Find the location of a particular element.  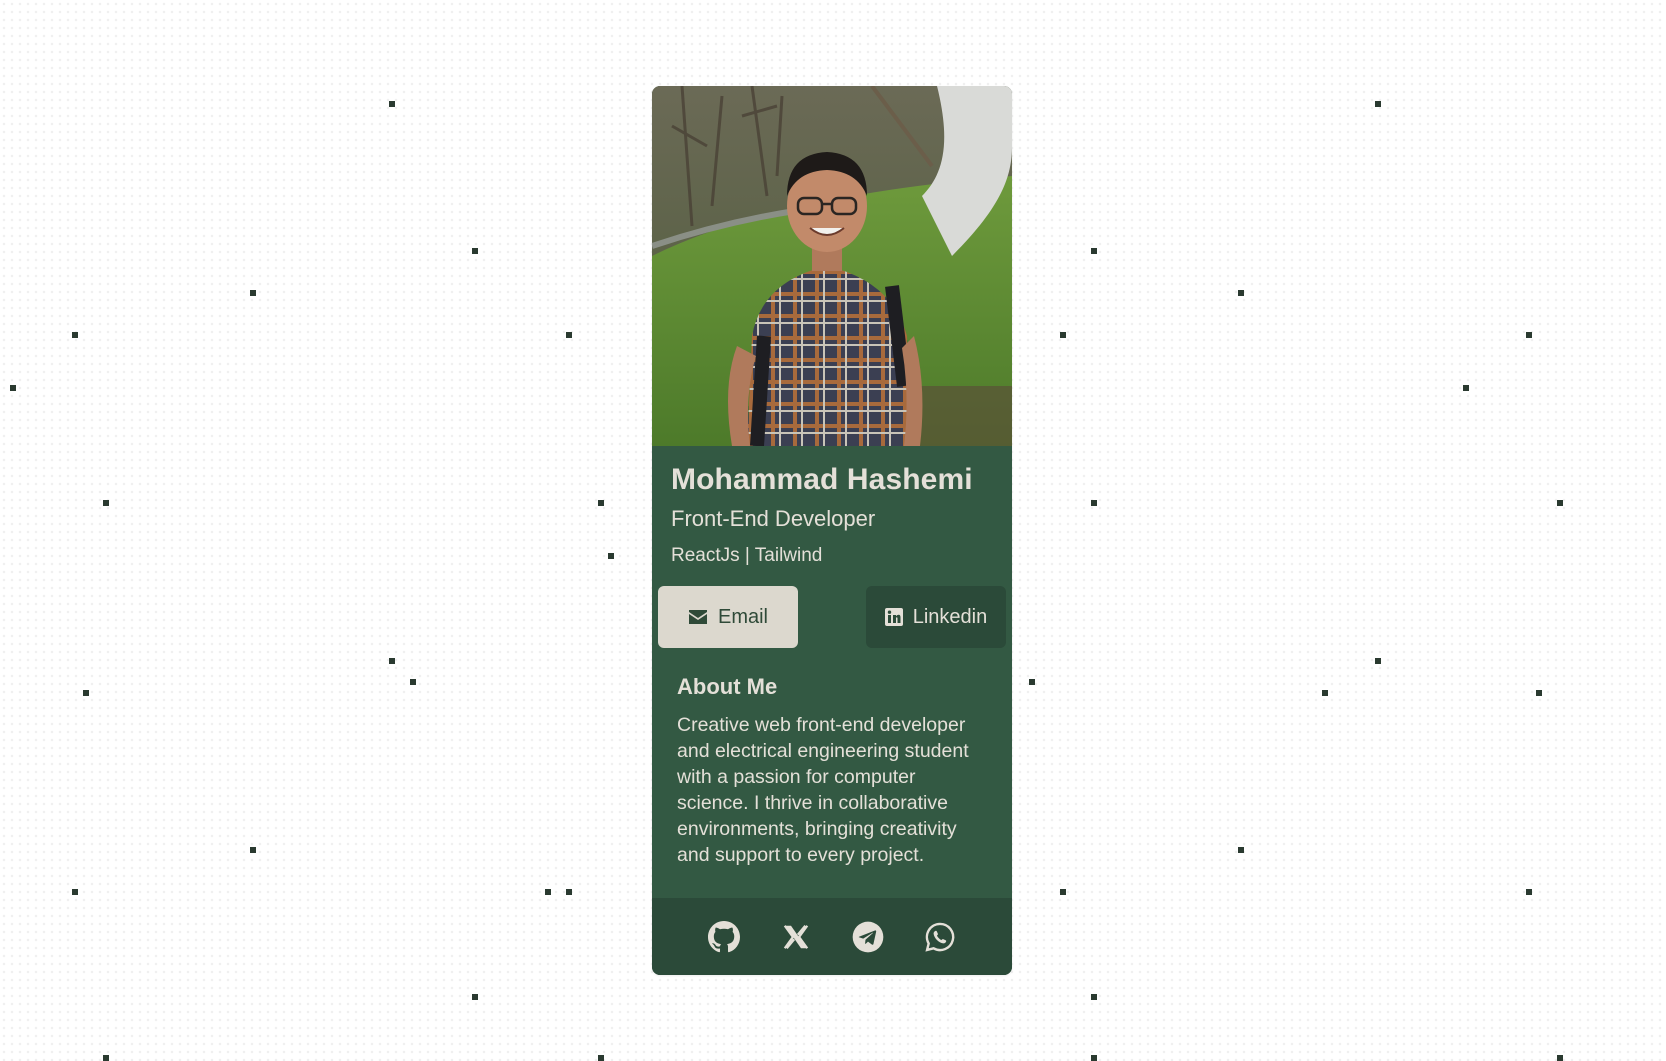

email-button-label: Email is located at coordinates (742, 616).